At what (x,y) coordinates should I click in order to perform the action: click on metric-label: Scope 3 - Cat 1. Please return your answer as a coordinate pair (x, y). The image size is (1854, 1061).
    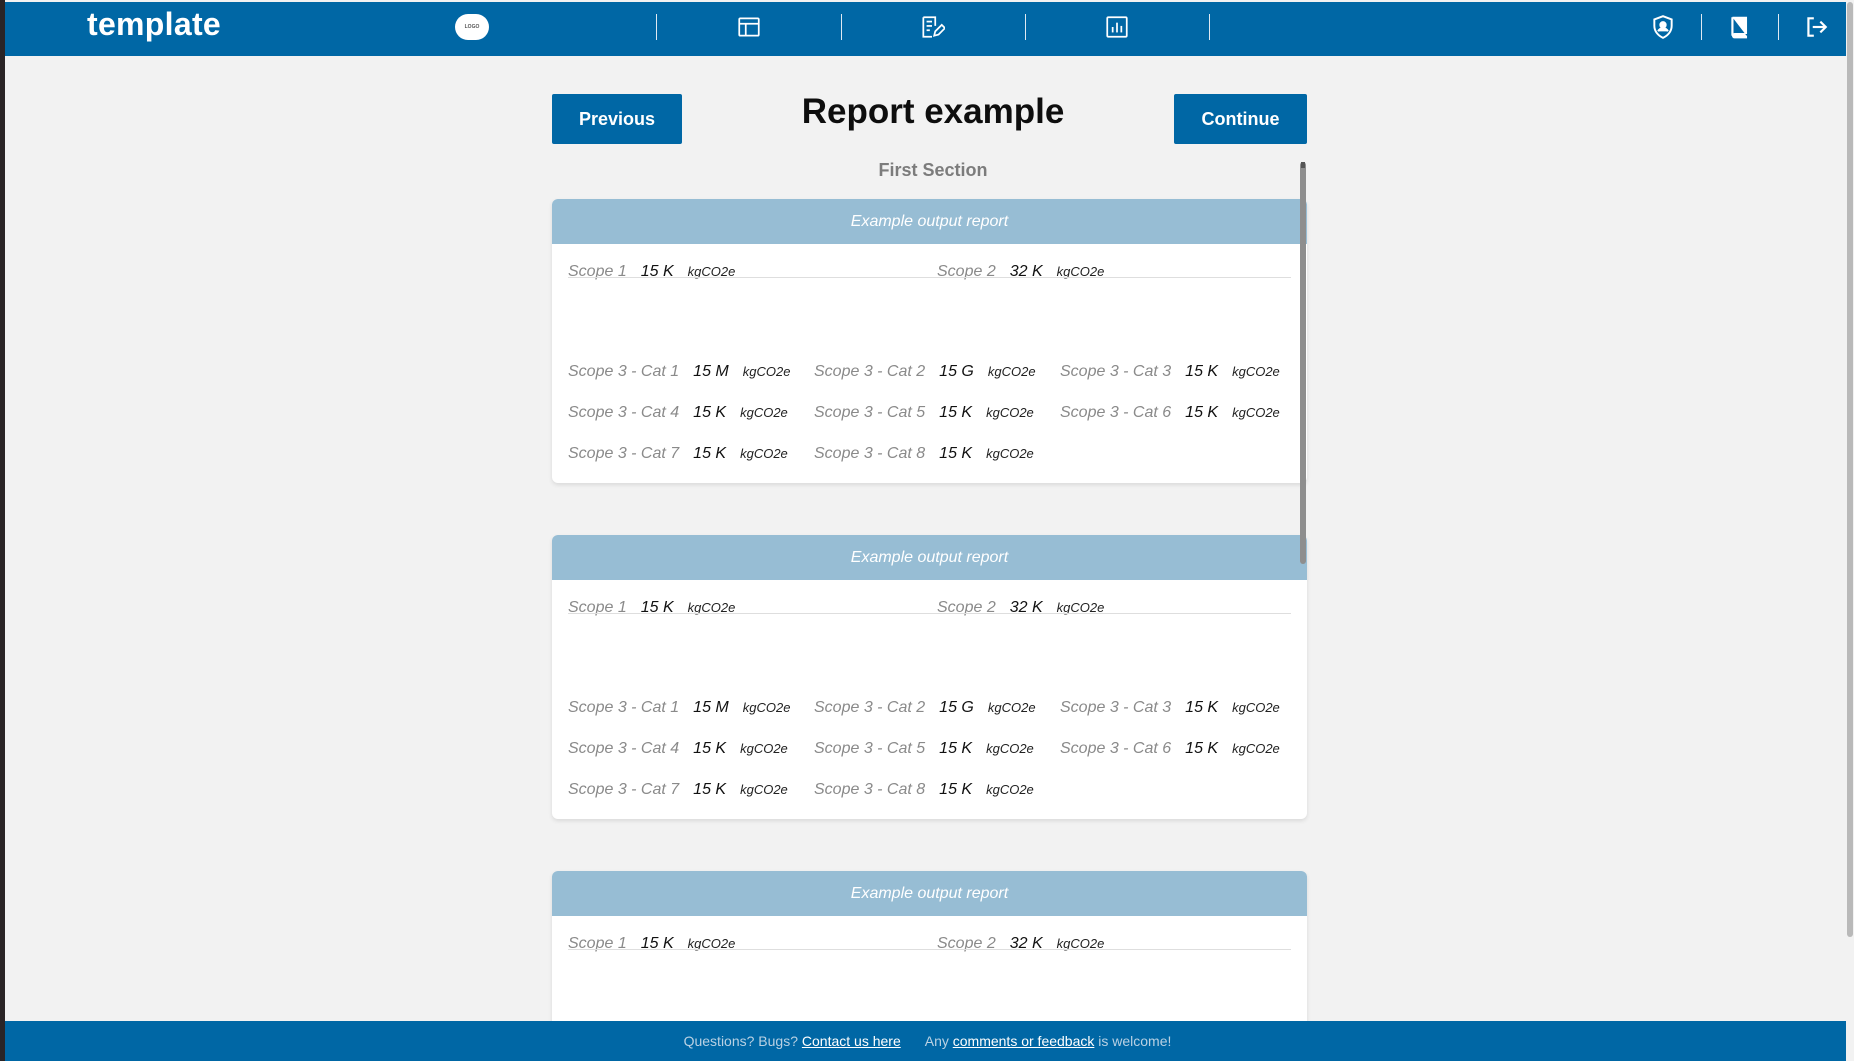
    Looking at the image, I should click on (624, 707).